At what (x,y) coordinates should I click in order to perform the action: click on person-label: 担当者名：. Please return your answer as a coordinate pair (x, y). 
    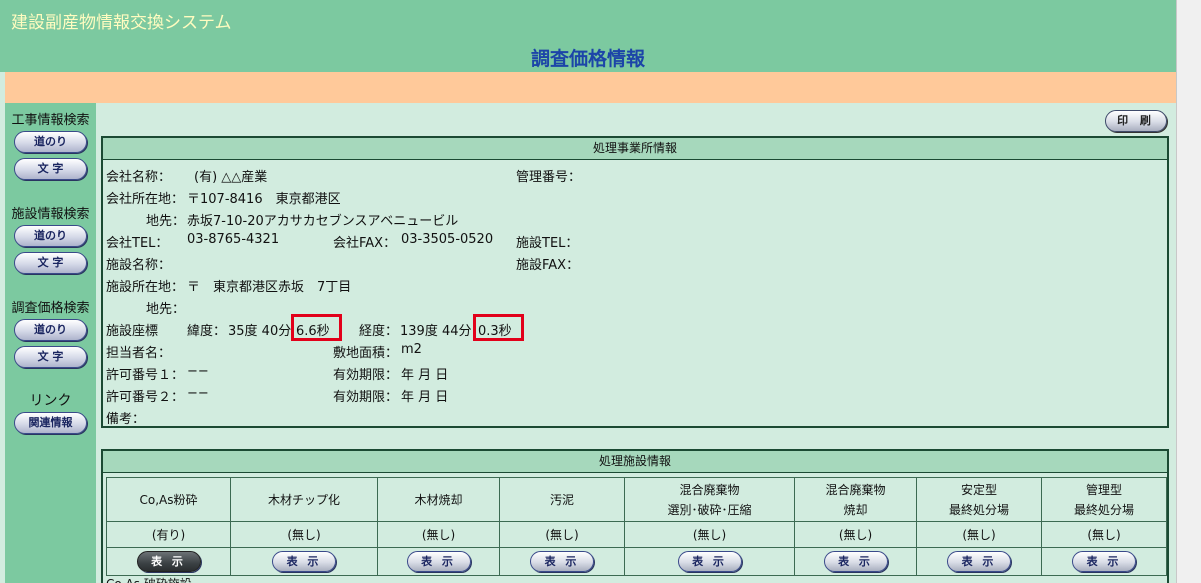
    Looking at the image, I should click on (139, 353).